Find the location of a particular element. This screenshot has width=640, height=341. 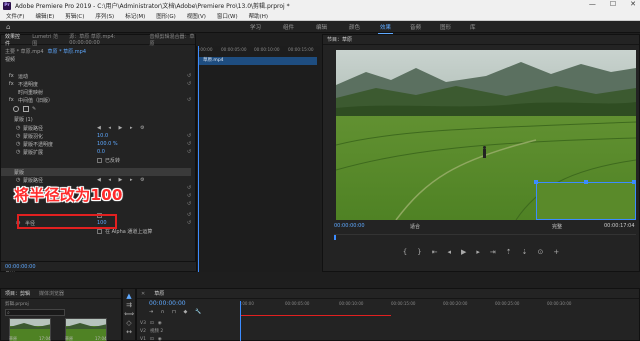

minimize-button: — is located at coordinates (592, 4).